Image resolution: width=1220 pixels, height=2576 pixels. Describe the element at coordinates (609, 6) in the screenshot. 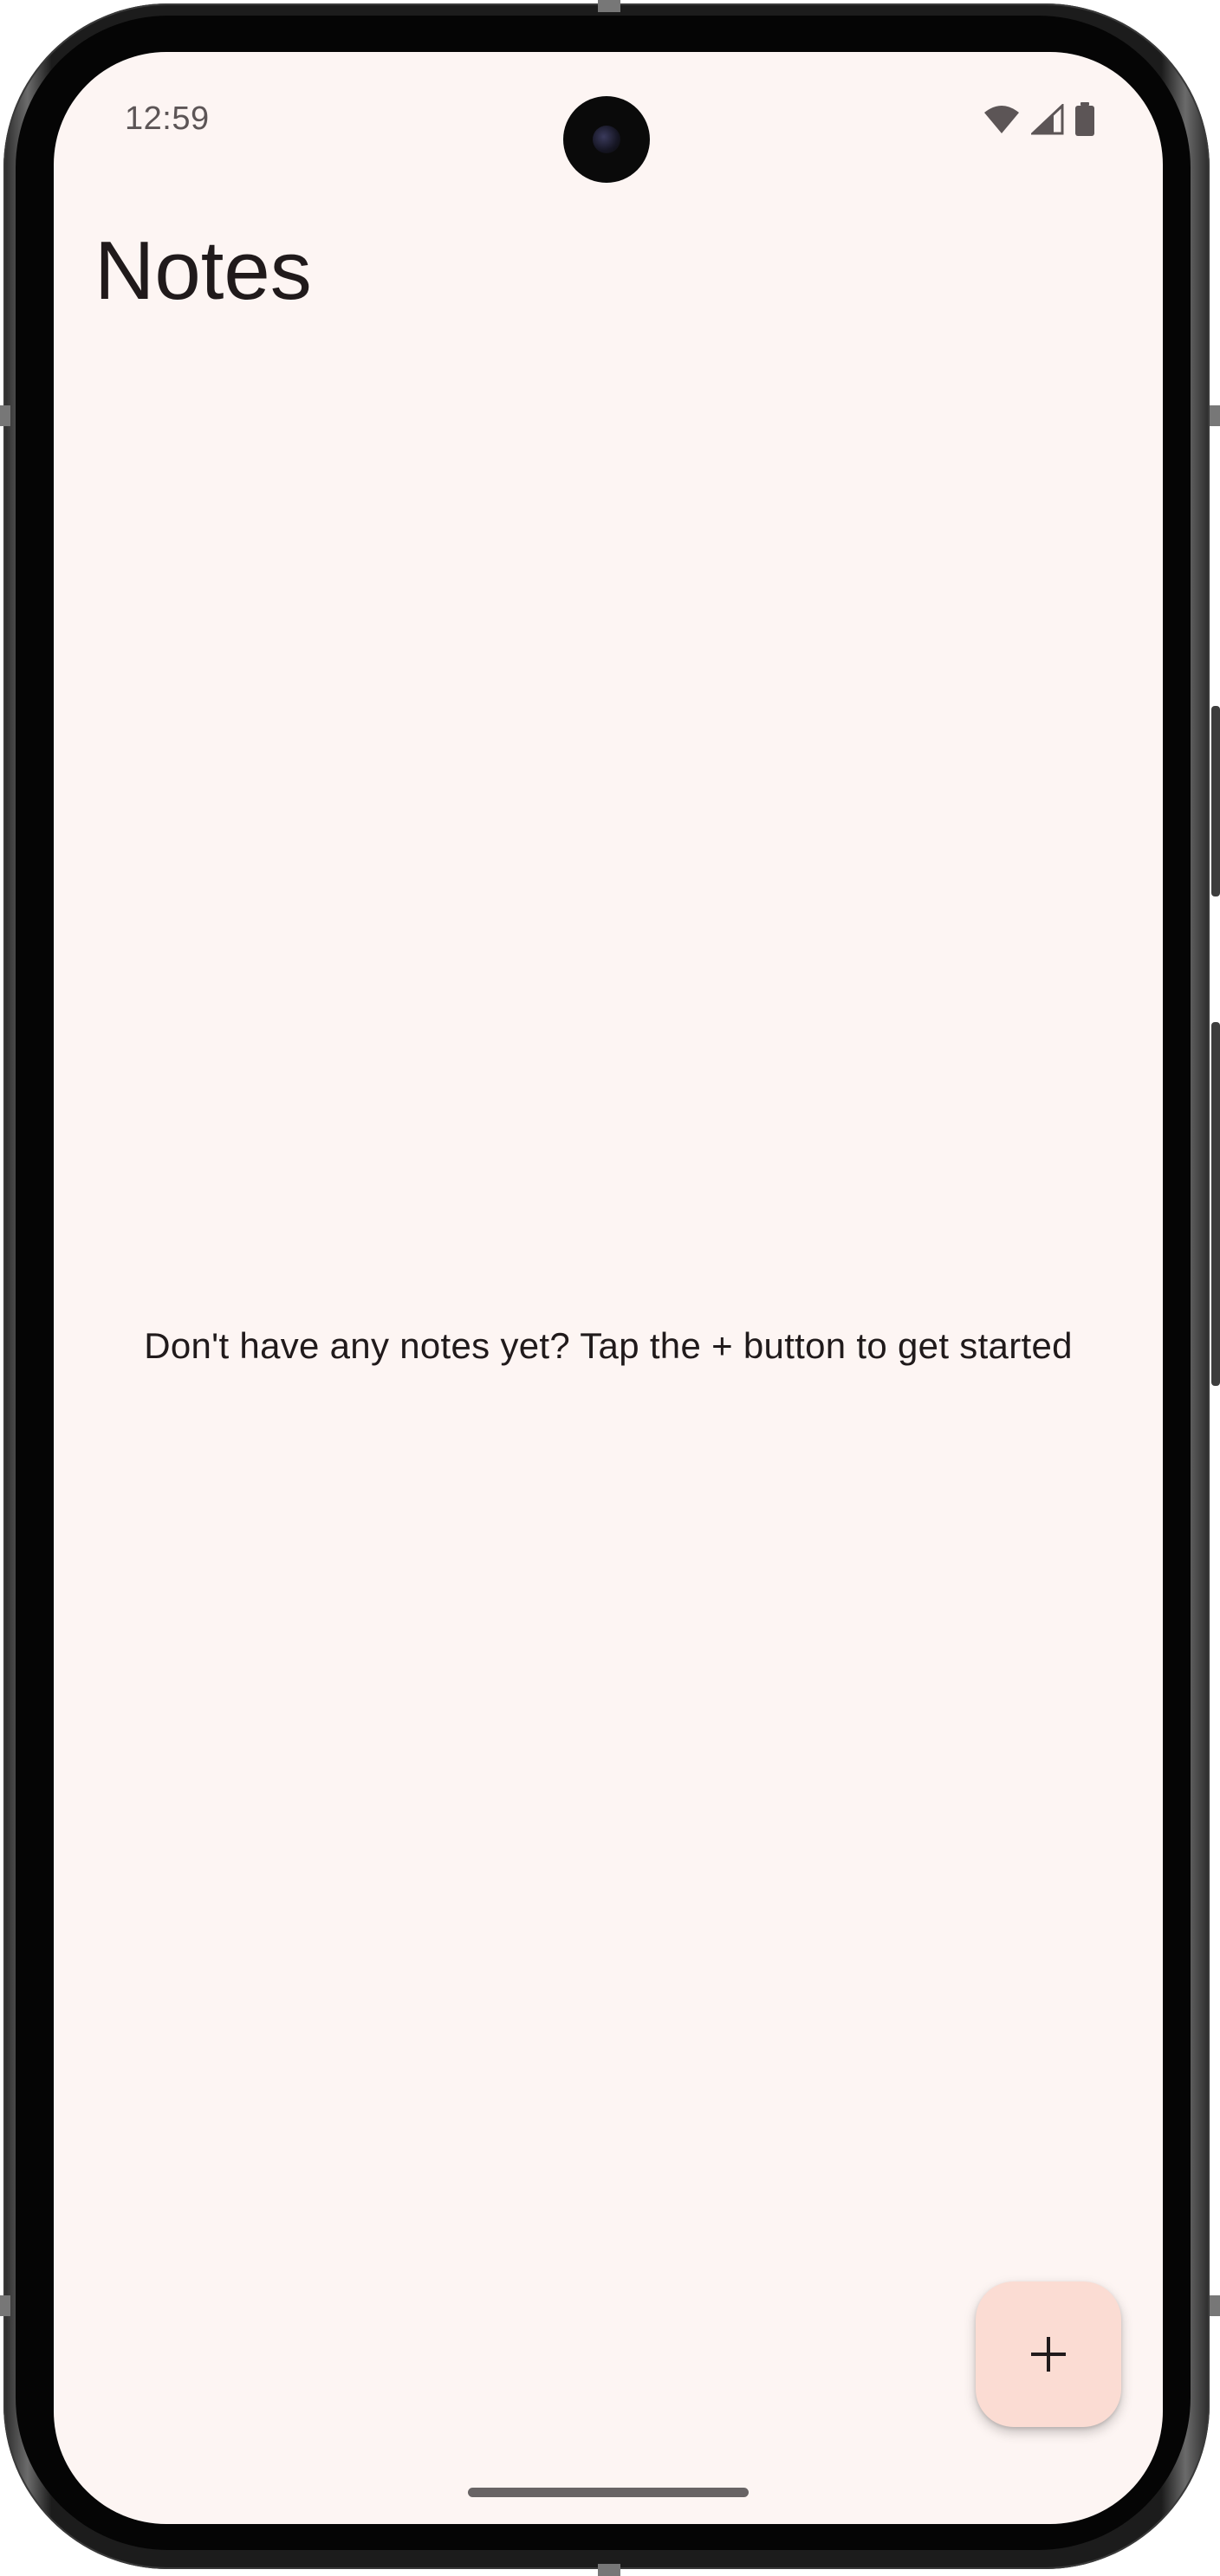

I see `antenna-line-top` at that location.